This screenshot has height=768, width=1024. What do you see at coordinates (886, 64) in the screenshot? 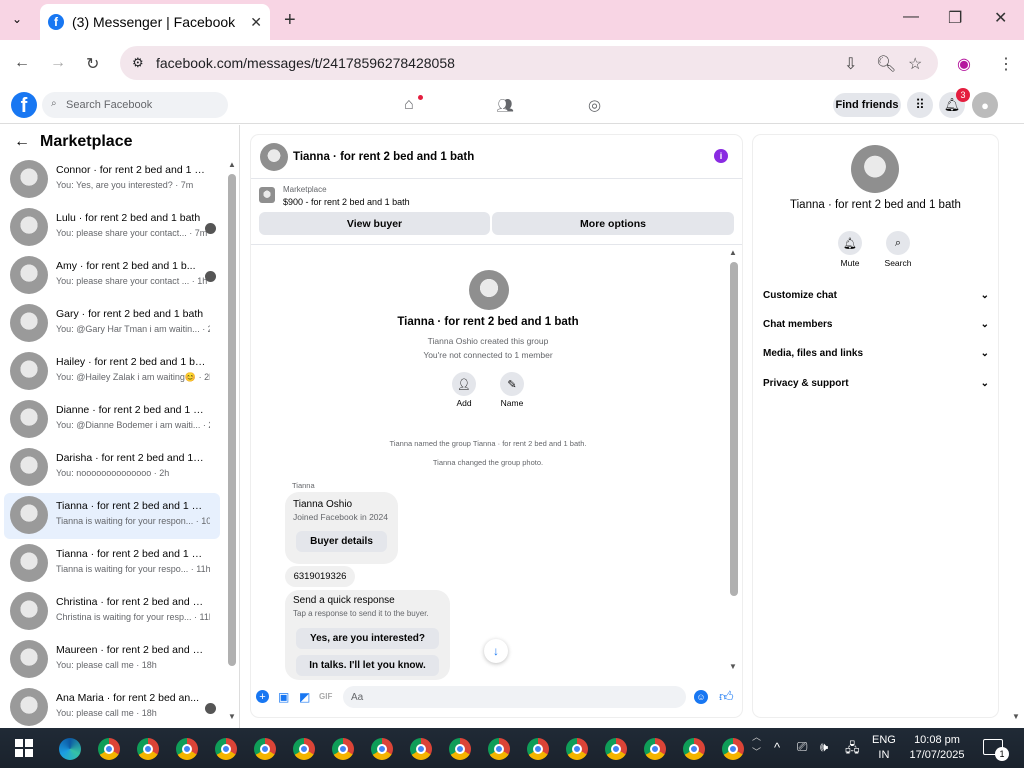
I see `zoom-icon: 🔍︎` at bounding box center [886, 64].